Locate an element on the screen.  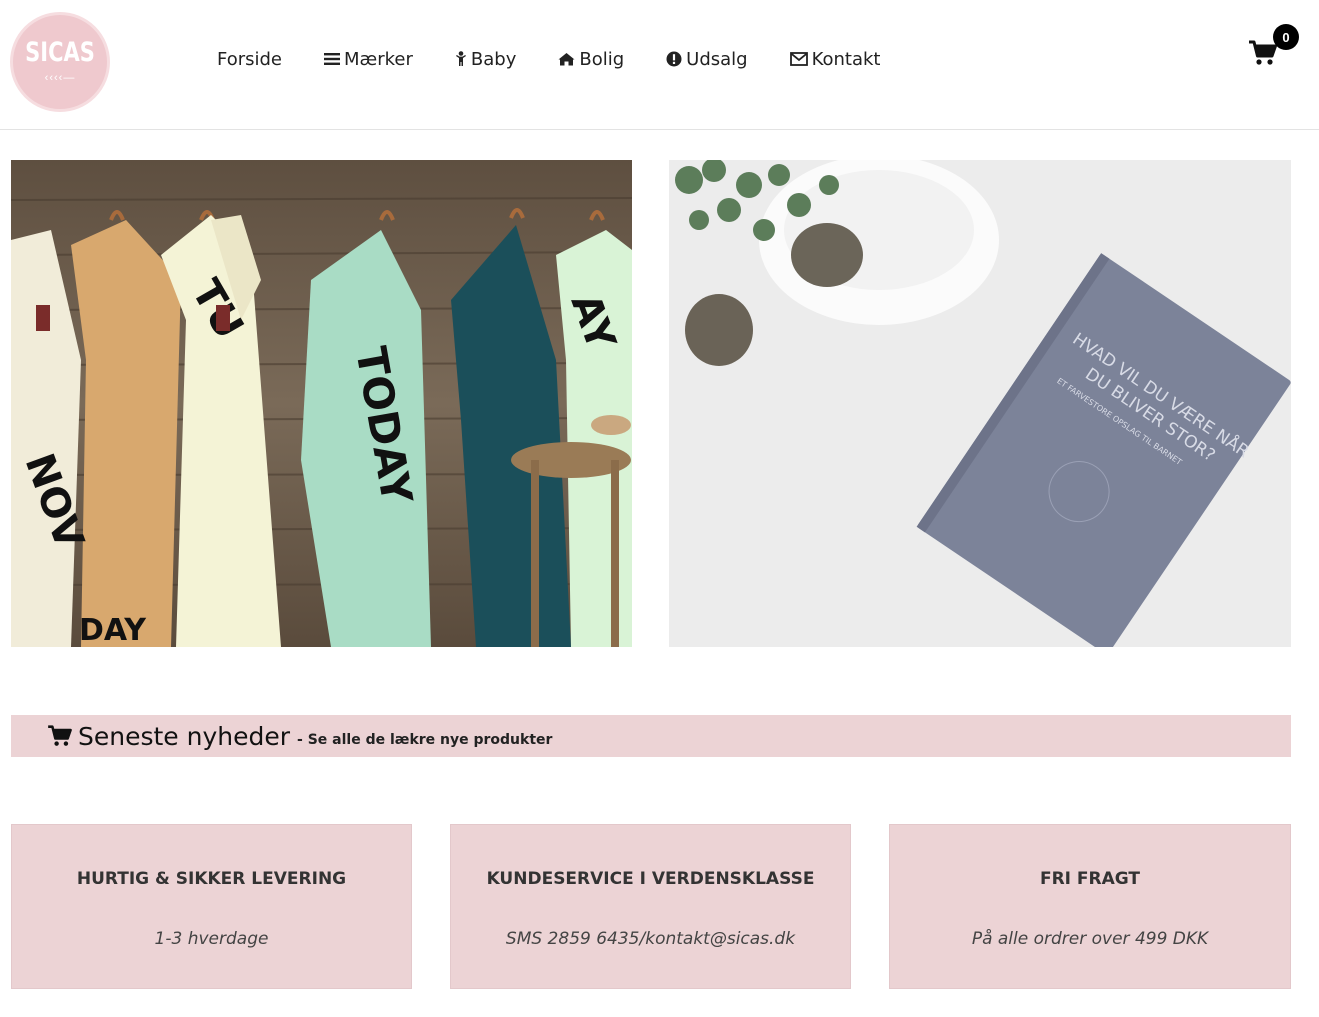
nav-item-baby: Baby is located at coordinates (485, 59).